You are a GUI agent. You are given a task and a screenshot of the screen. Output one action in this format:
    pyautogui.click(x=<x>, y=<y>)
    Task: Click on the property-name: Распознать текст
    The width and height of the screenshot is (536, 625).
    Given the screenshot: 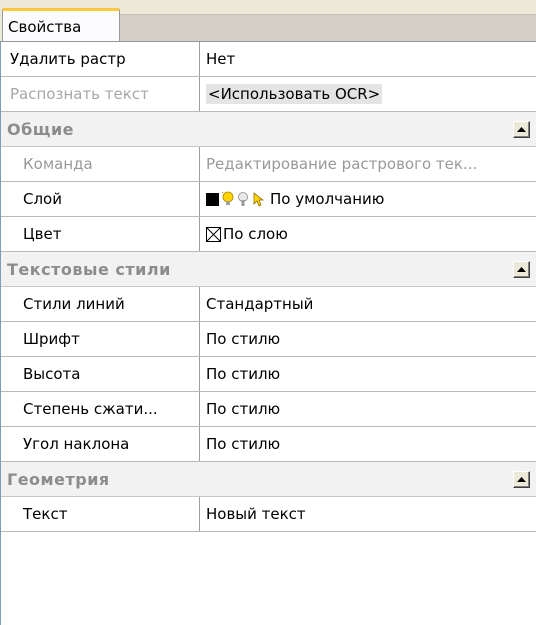 What is the action you would take?
    pyautogui.click(x=100, y=94)
    